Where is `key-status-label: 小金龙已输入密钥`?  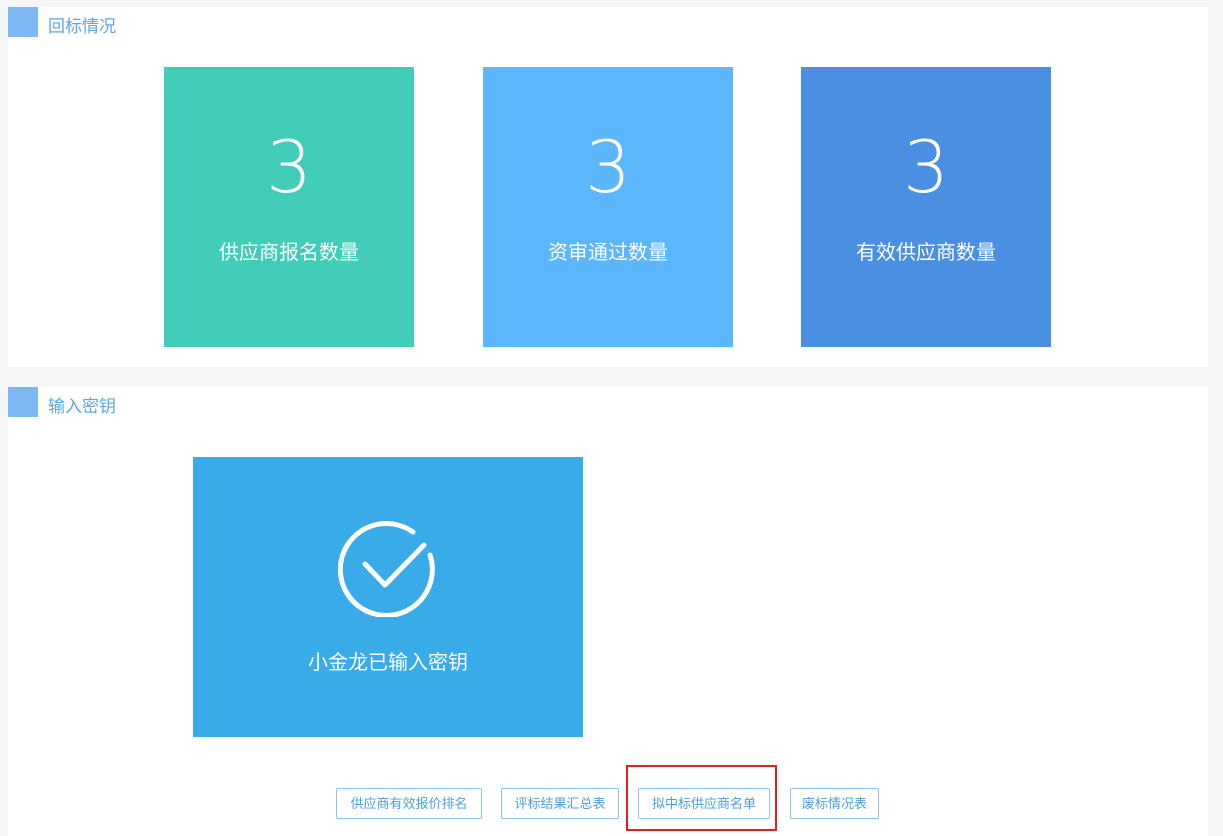
key-status-label: 小金龙已输入密钥 is located at coordinates (388, 662).